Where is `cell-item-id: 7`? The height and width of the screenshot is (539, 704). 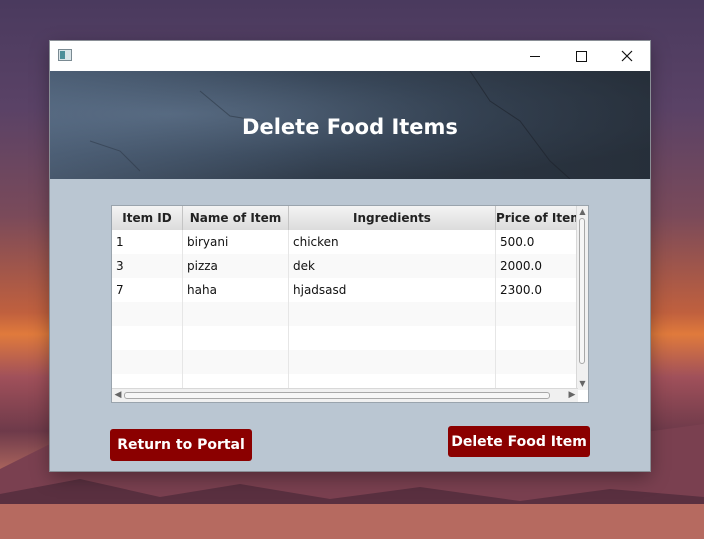
cell-item-id: 7 is located at coordinates (147, 290).